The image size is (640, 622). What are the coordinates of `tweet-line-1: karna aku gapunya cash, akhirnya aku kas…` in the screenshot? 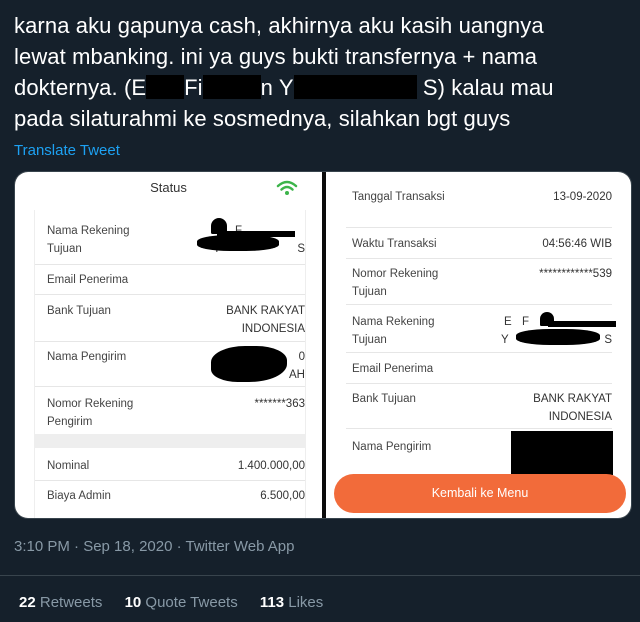 It's located at (279, 25).